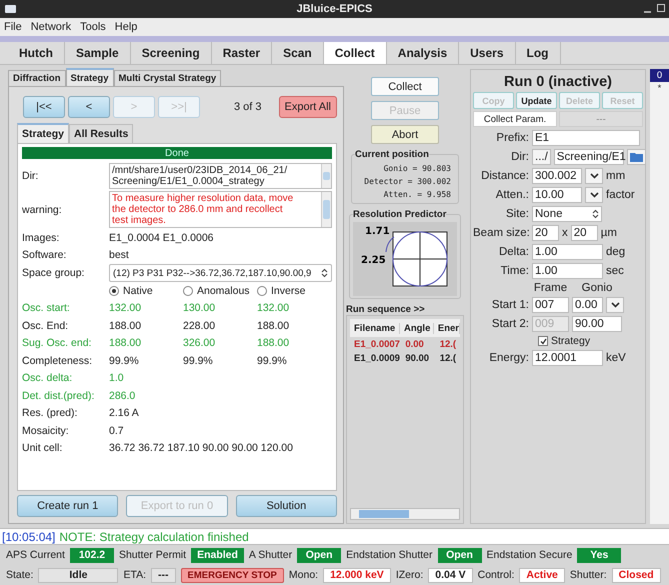 Image resolution: width=669 pixels, height=585 pixels. I want to click on nav-button: <, so click(89, 107).